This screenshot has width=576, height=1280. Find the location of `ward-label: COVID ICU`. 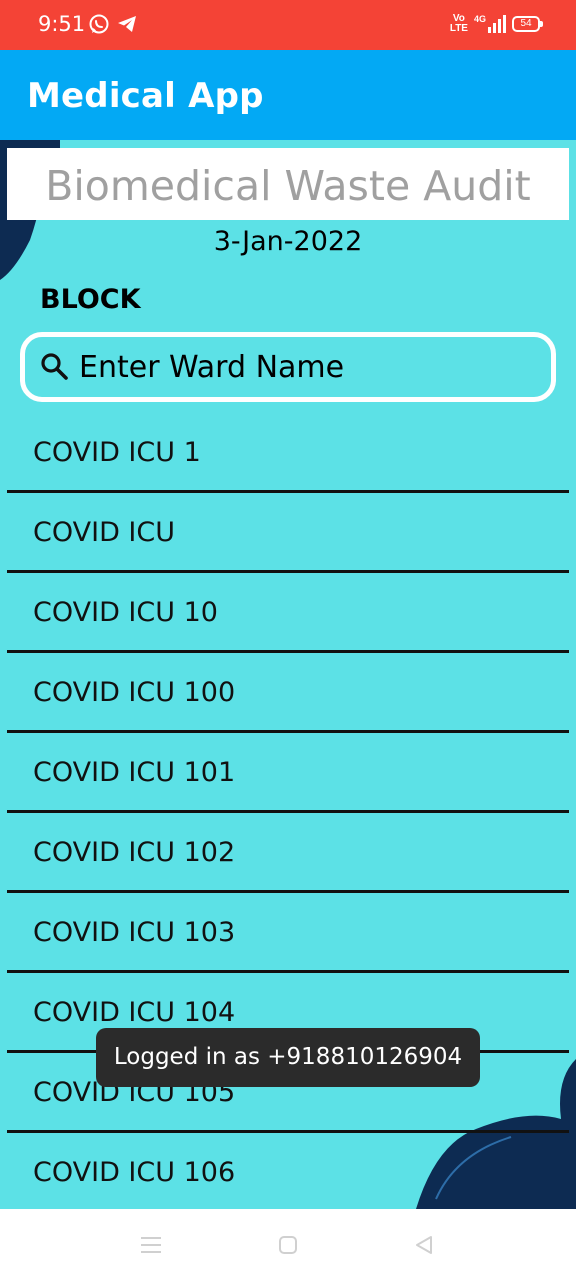

ward-label: COVID ICU is located at coordinates (104, 532).